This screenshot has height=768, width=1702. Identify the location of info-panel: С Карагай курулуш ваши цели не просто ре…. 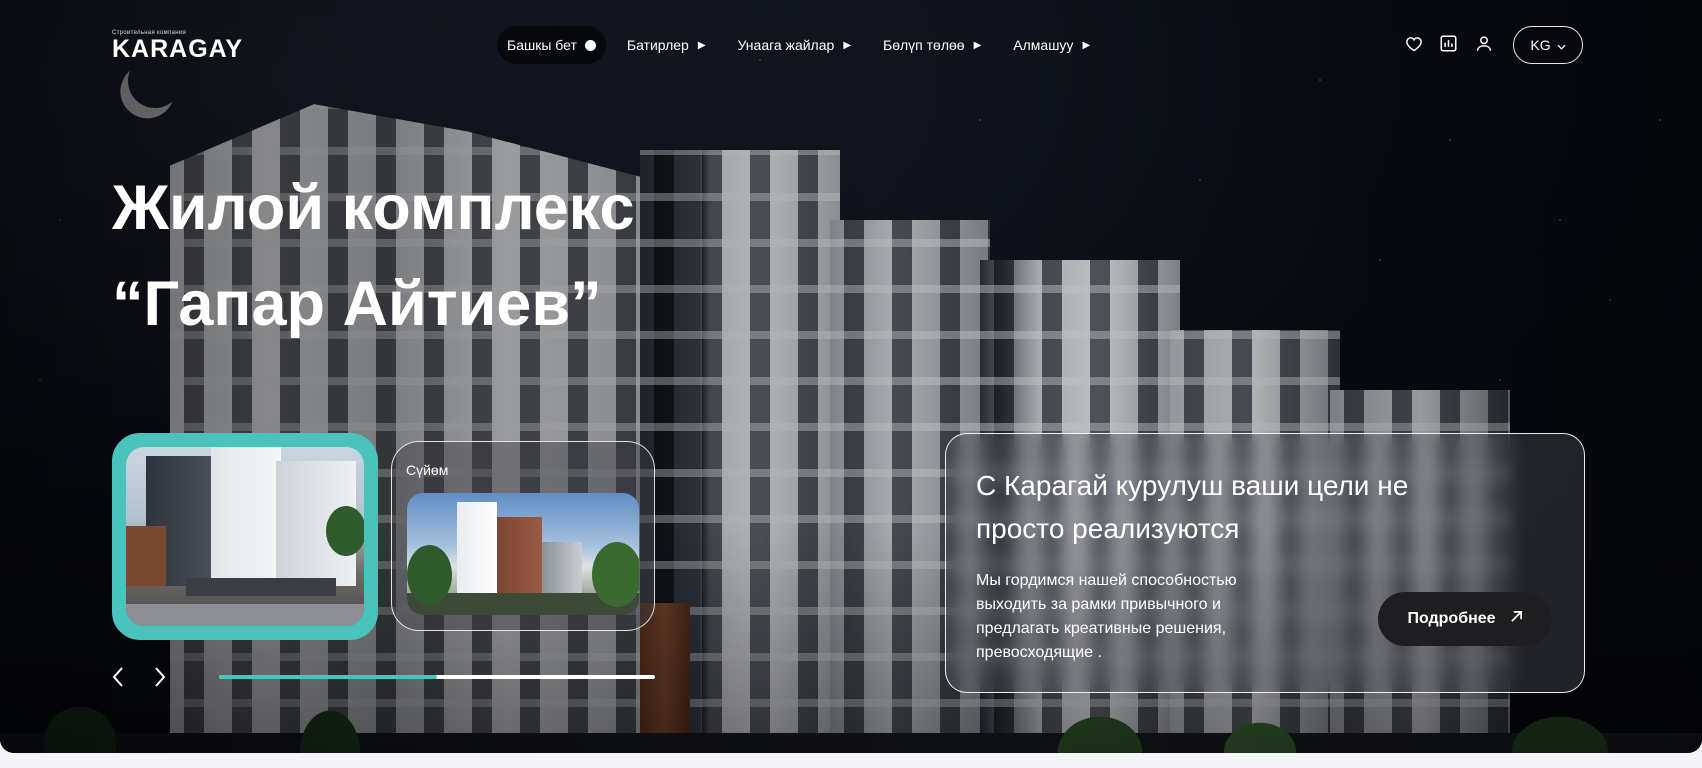
(1265, 563).